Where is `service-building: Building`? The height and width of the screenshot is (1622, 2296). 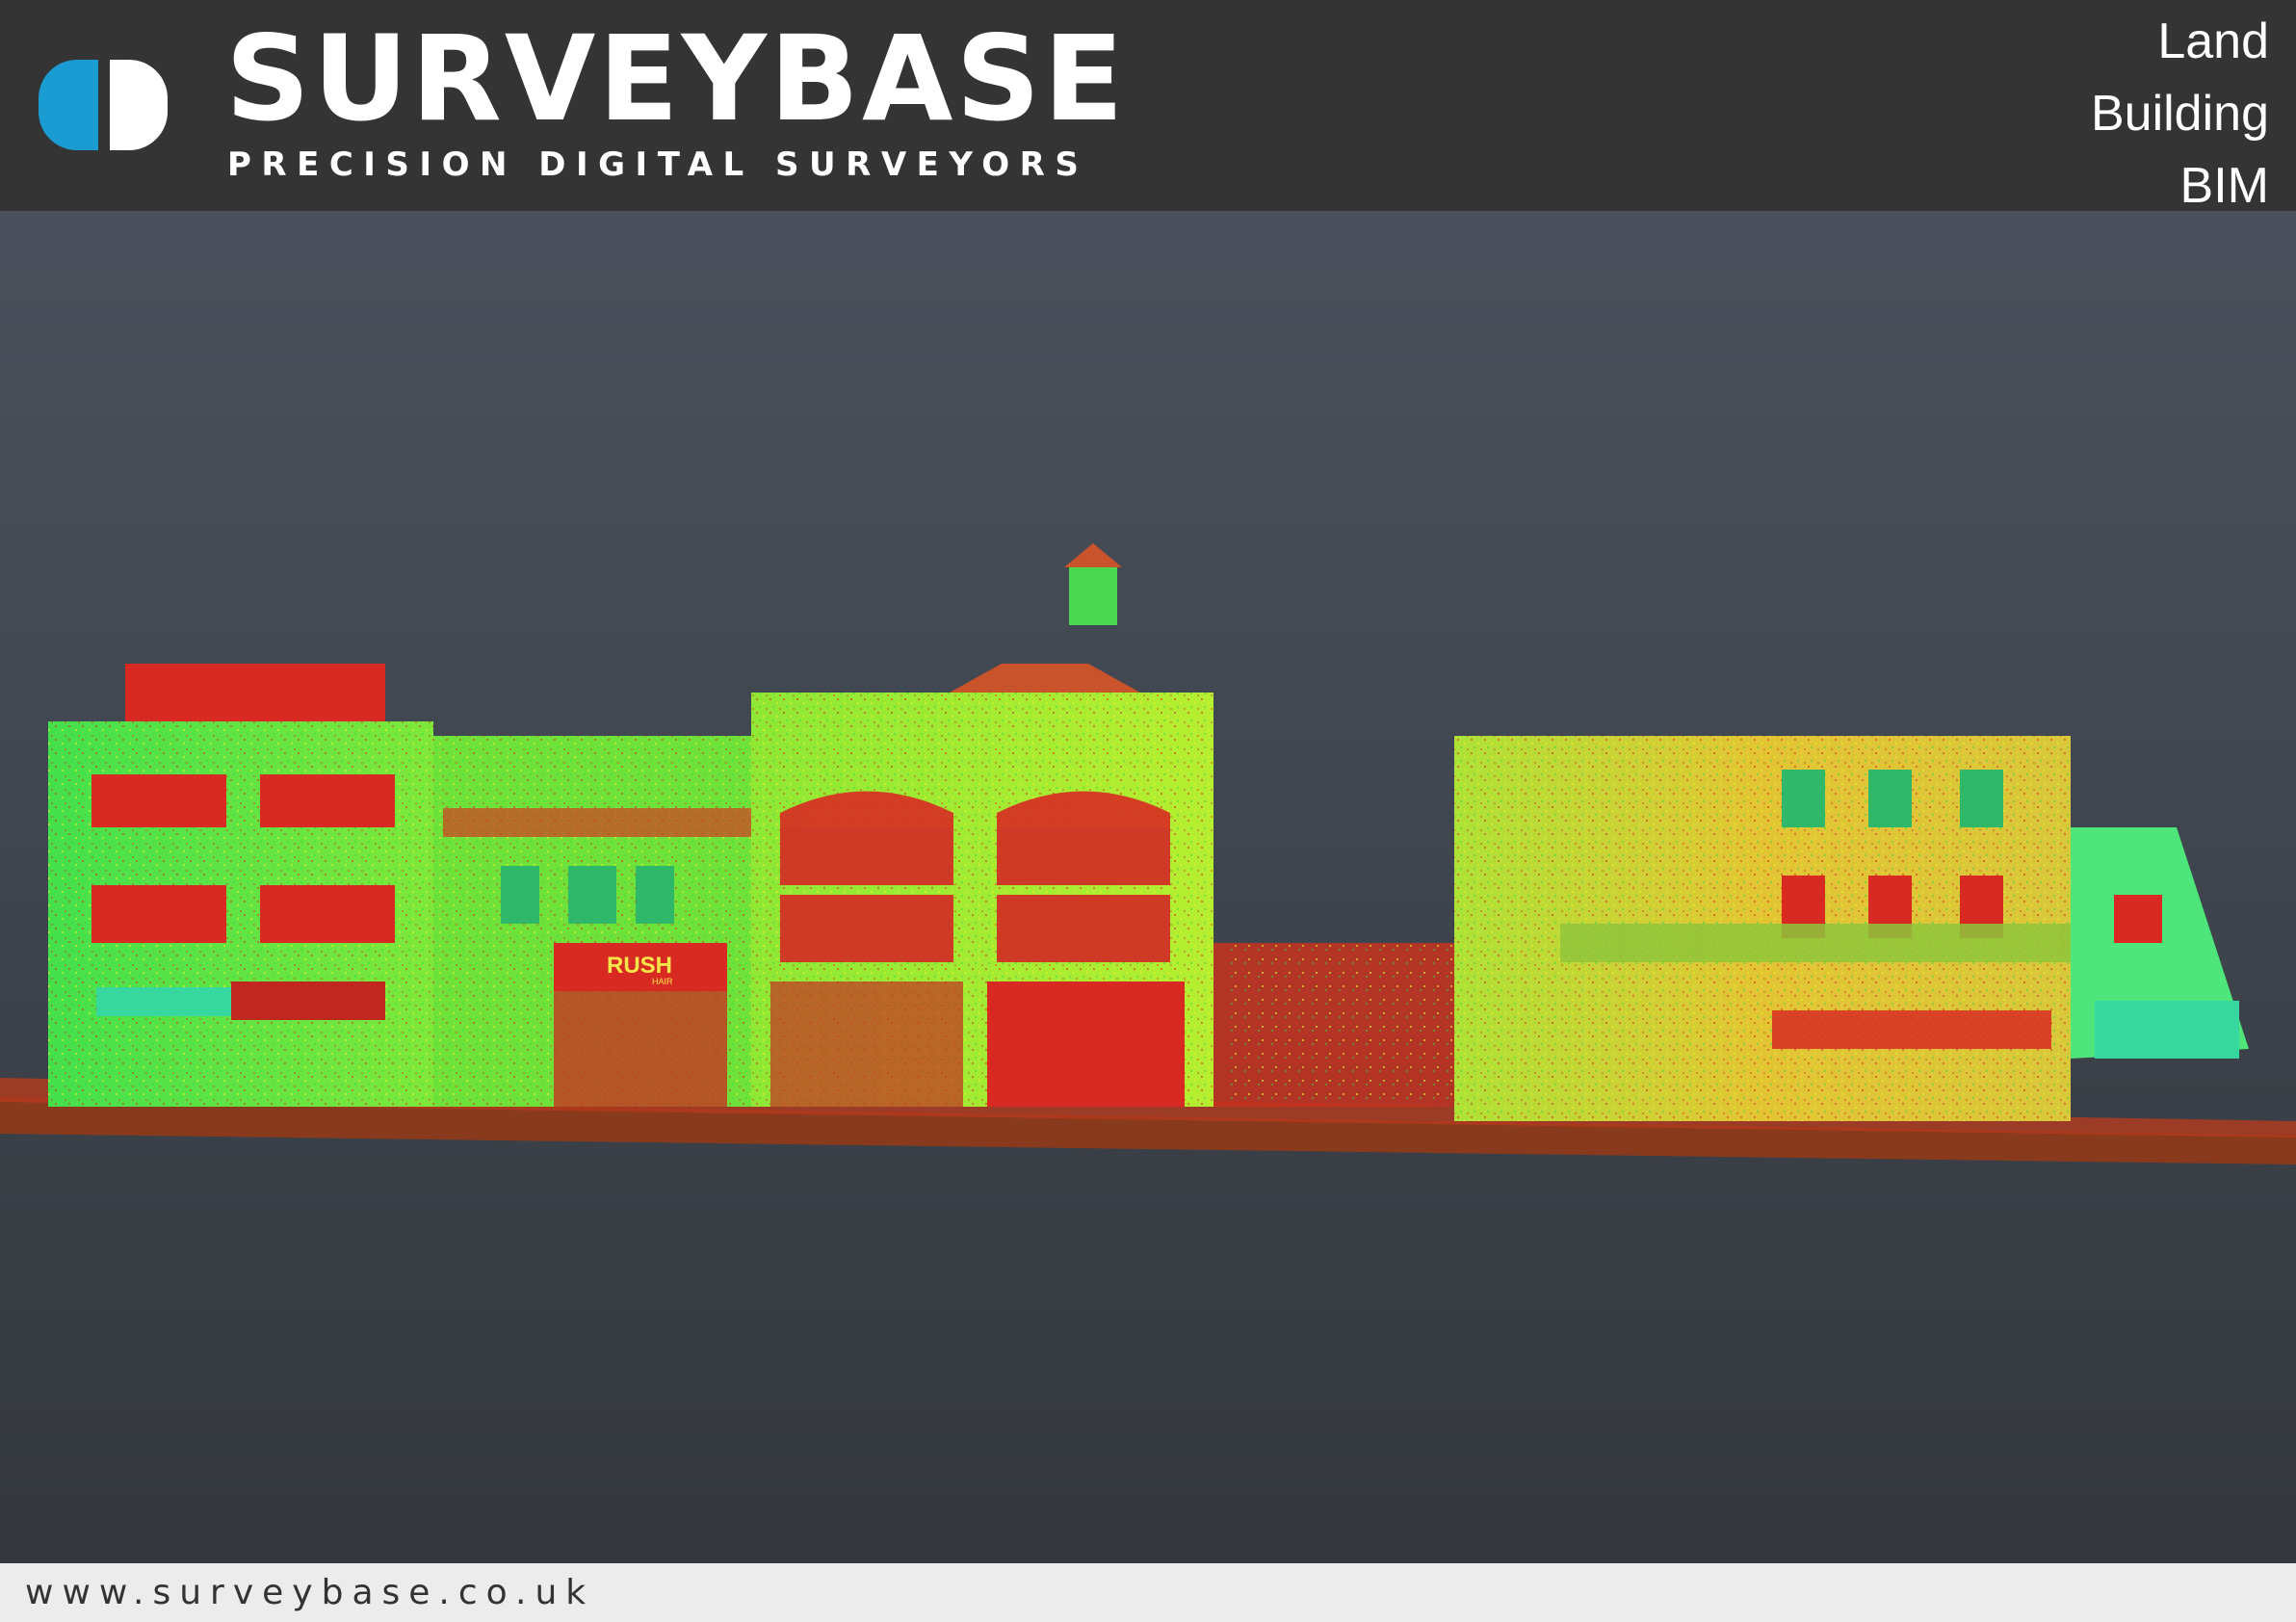
service-building: Building is located at coordinates (2076, 114).